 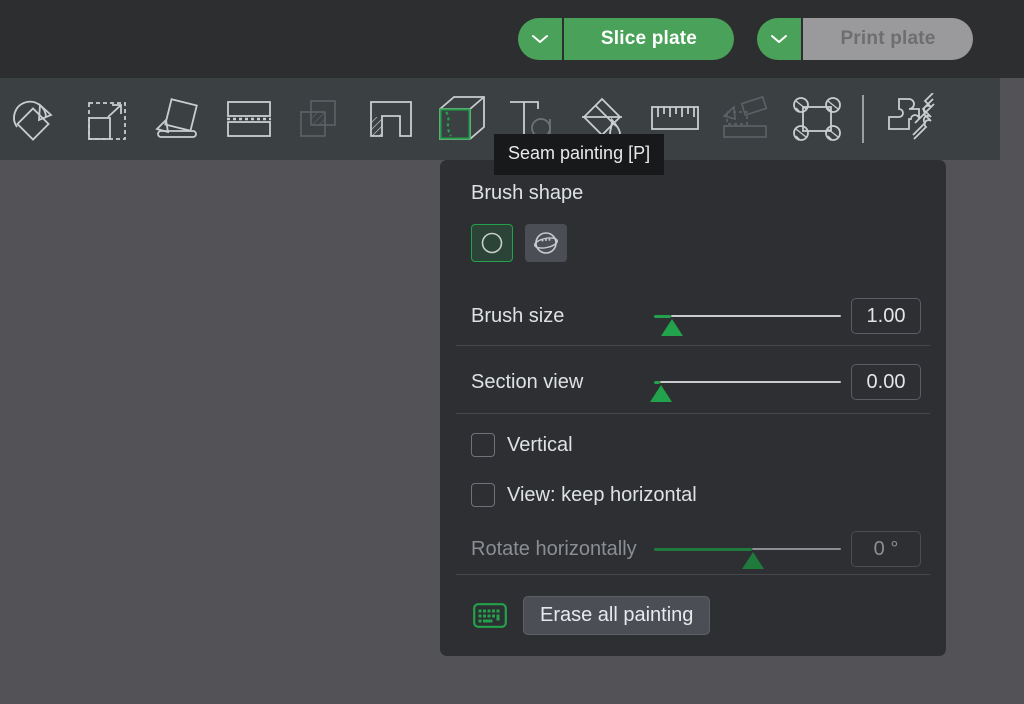 I want to click on brush-shape-circle-button, so click(x=492, y=243).